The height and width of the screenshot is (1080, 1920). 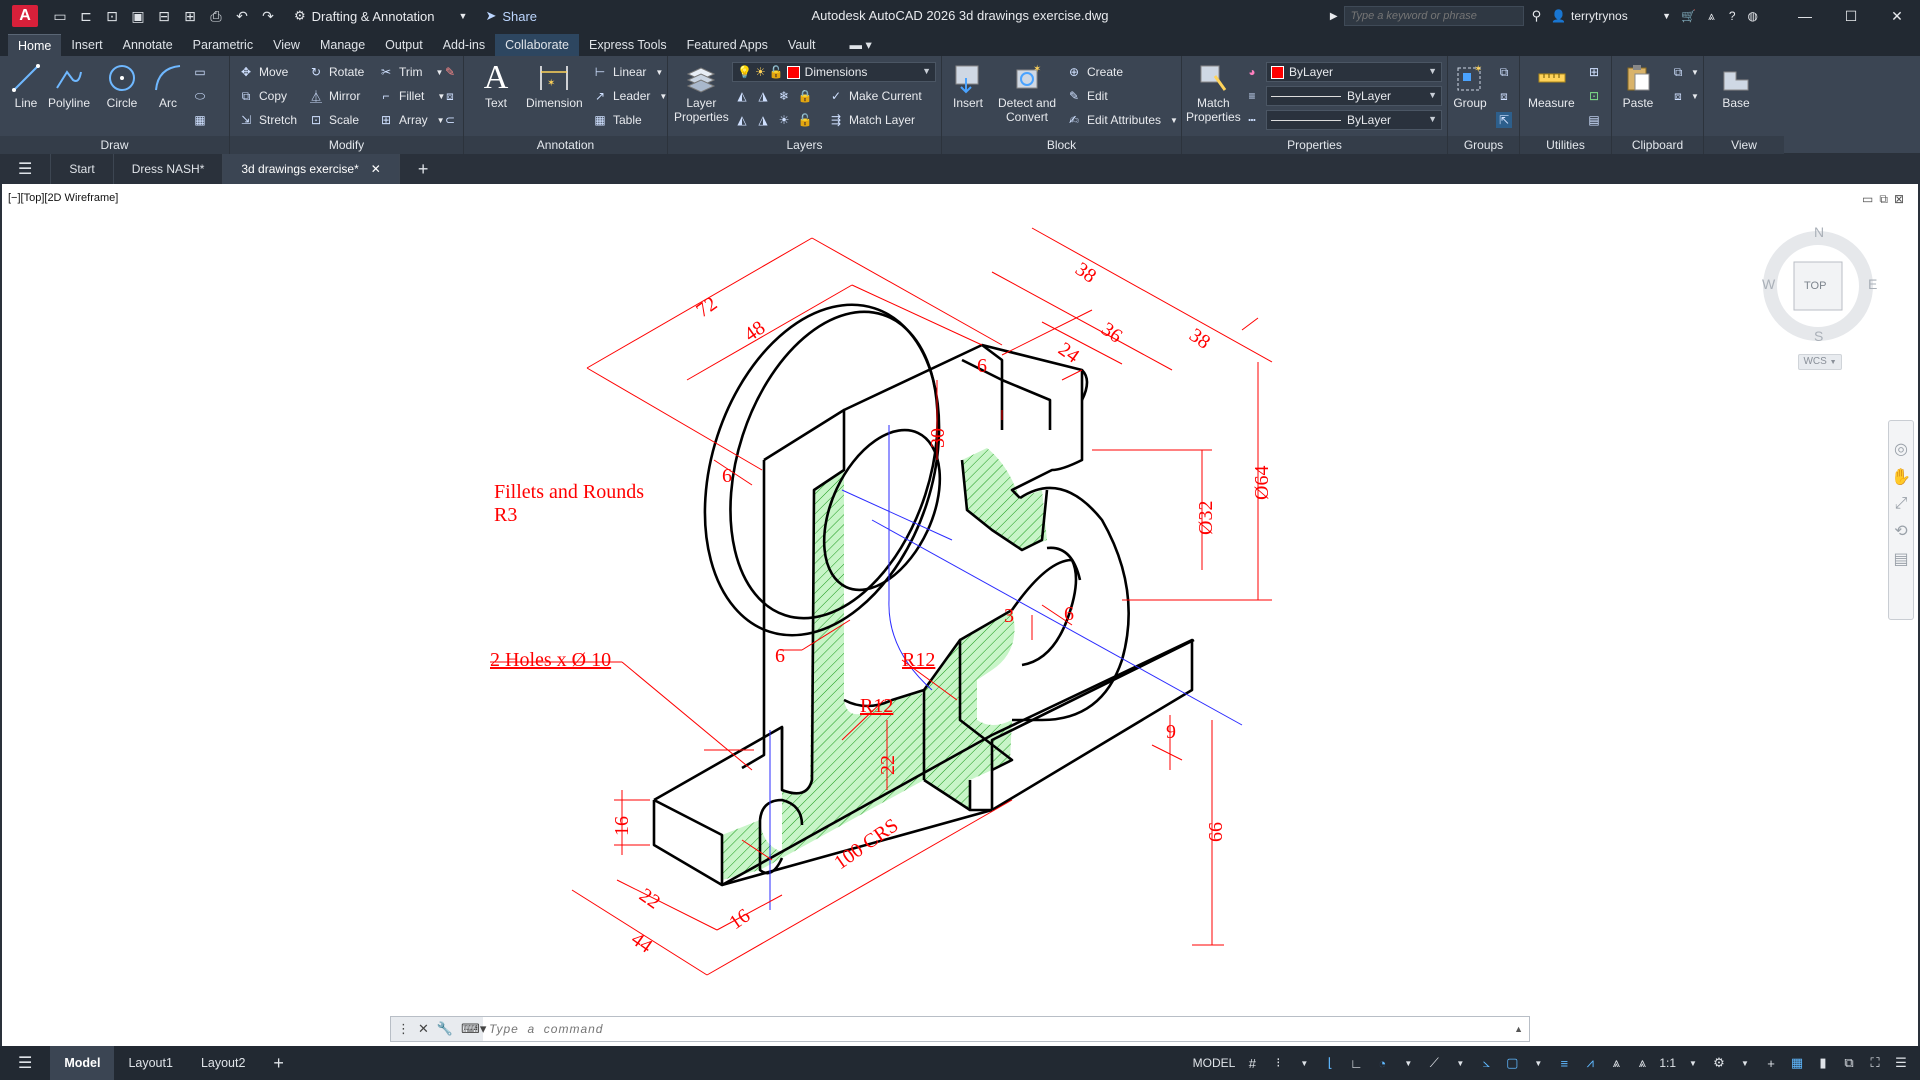 What do you see at coordinates (511, 16) in the screenshot?
I see `share-button: ➤ Share` at bounding box center [511, 16].